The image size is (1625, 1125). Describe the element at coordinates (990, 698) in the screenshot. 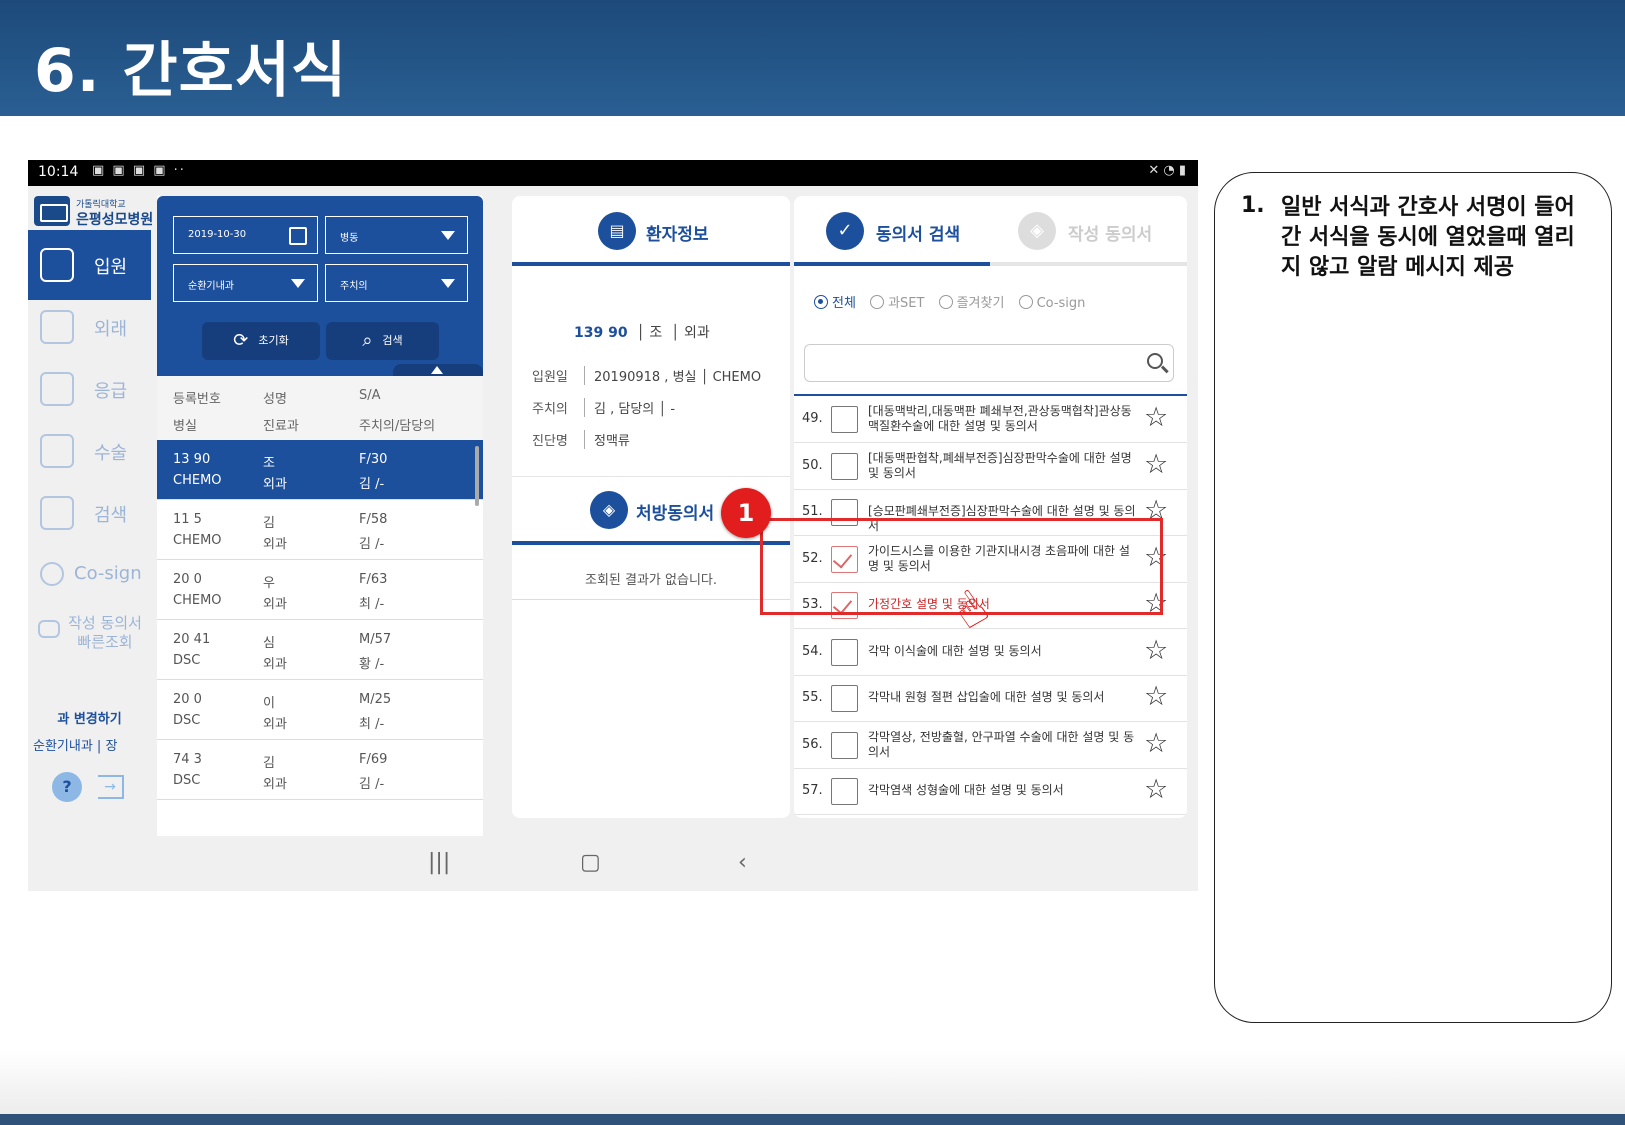

I see `consent-row: 55. 각막내 원형 절편 삽입술에 대한 설명 및 동의서 ☆` at that location.